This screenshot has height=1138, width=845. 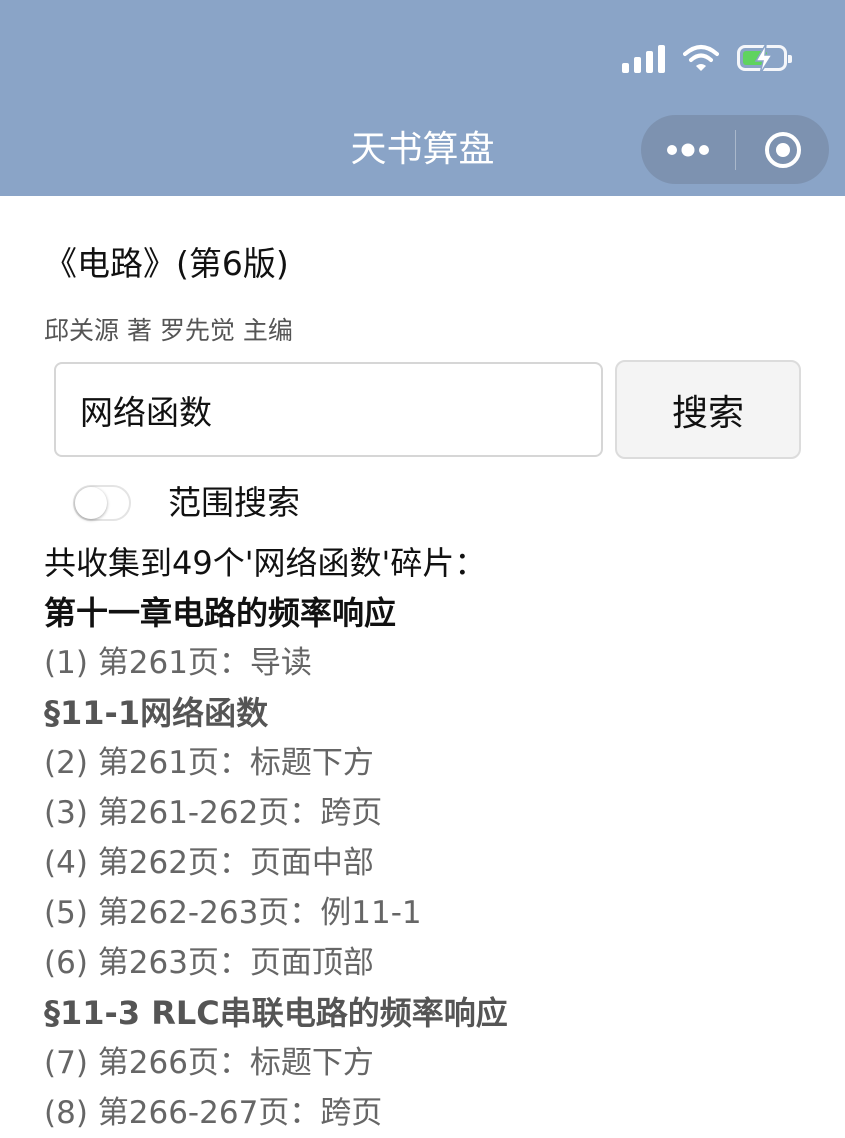 I want to click on mini-program-capsule, so click(x=735, y=149).